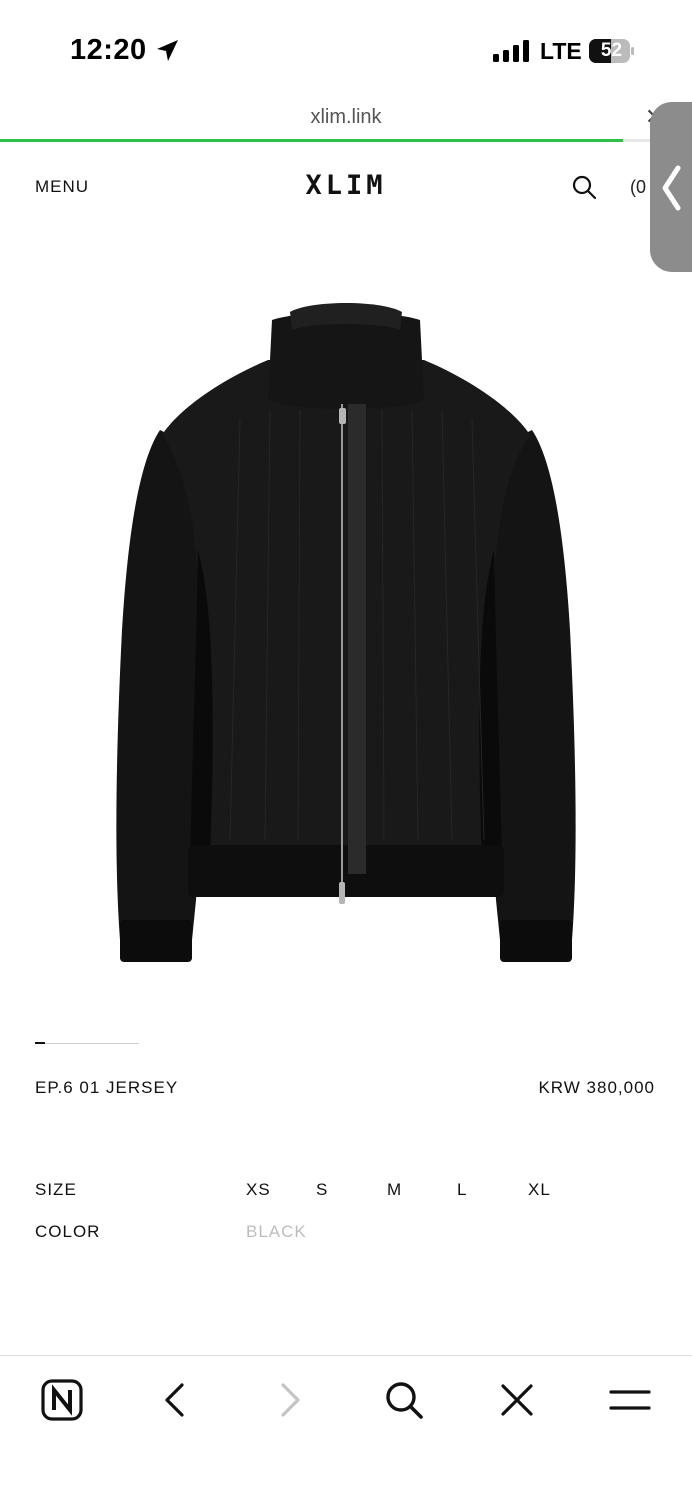 This screenshot has width=692, height=1500. I want to click on side-panel-handle, so click(671, 187).